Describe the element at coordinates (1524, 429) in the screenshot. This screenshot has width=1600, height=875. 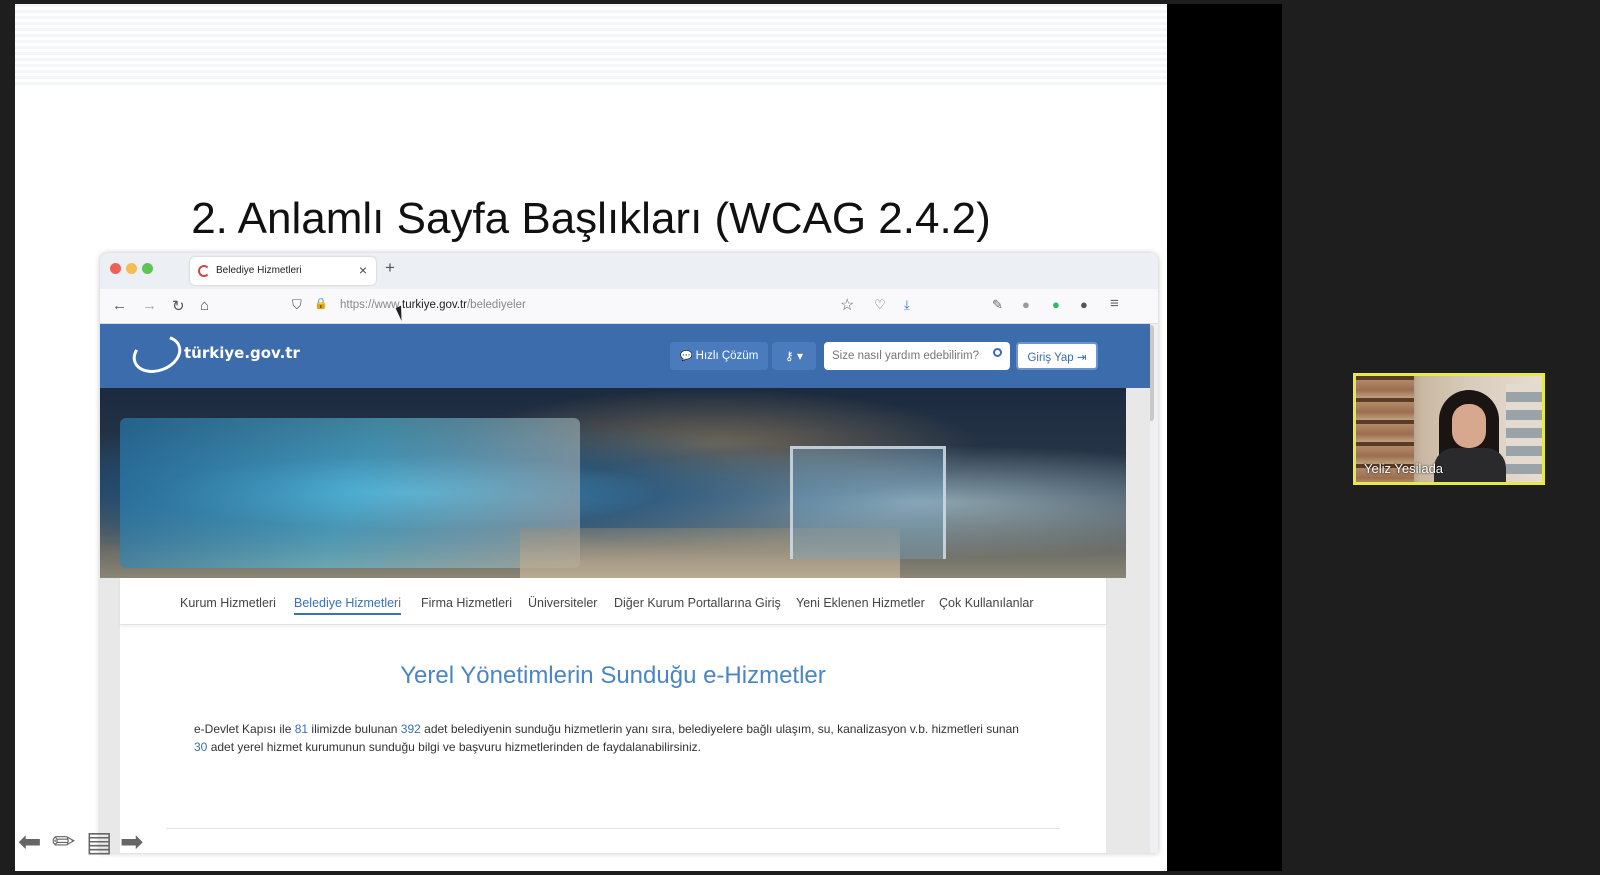
I see `wall-frames-background` at that location.